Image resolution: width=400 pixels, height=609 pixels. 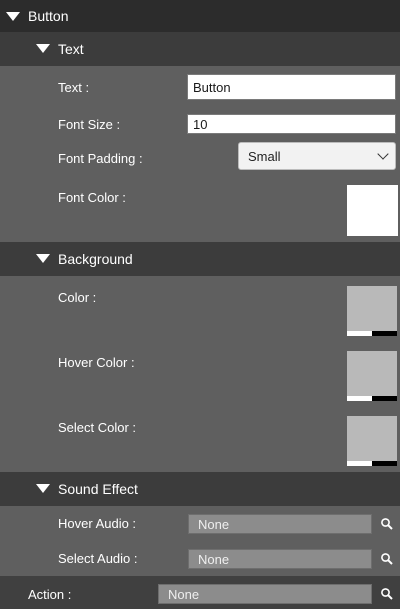 I want to click on font-size-input: 10, so click(x=291, y=124).